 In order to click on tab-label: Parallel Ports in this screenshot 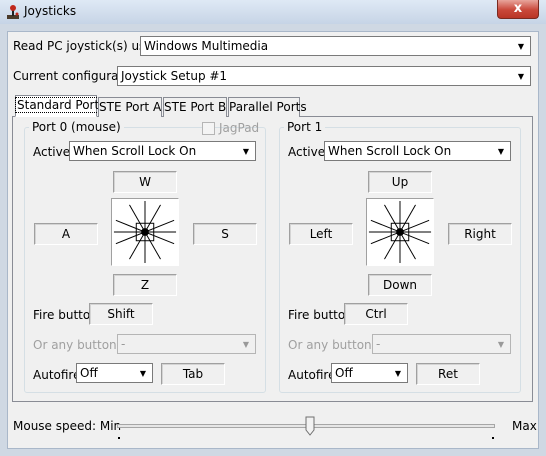, I will do `click(268, 107)`.